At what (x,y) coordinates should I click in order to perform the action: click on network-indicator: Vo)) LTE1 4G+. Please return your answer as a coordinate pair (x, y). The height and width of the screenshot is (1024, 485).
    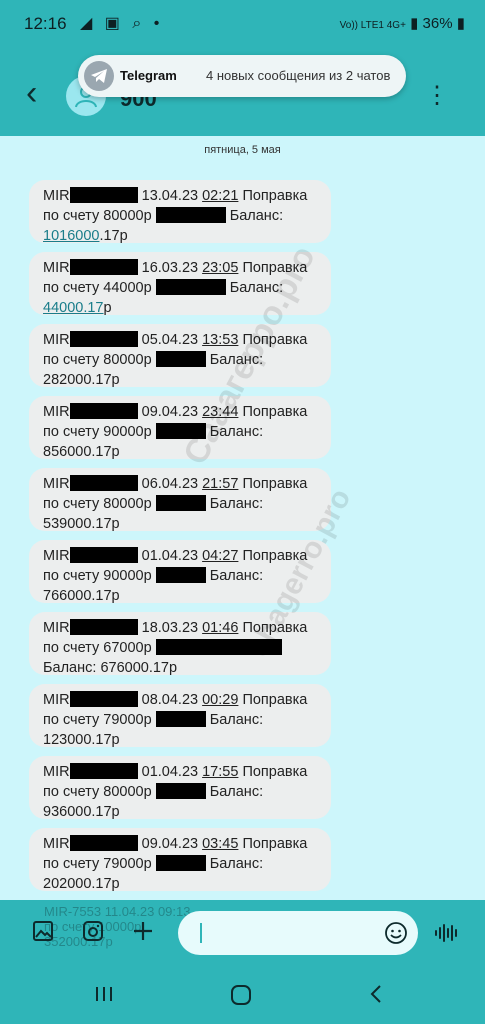
    Looking at the image, I should click on (372, 25).